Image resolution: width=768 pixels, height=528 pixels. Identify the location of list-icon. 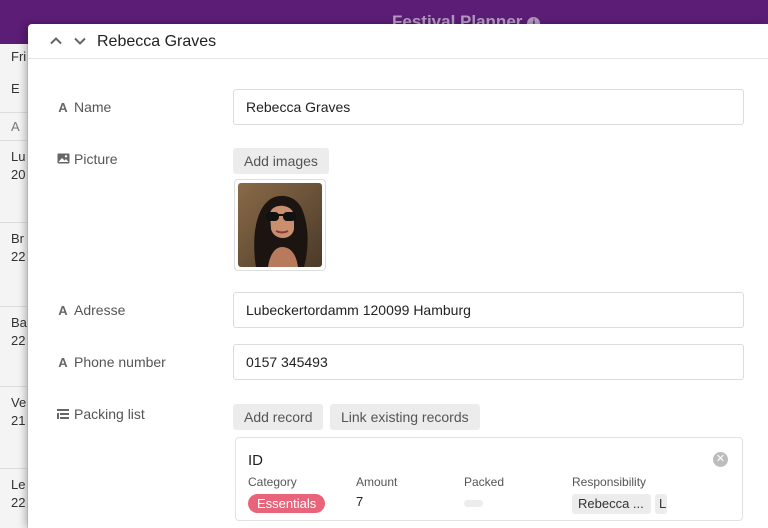
(63, 414).